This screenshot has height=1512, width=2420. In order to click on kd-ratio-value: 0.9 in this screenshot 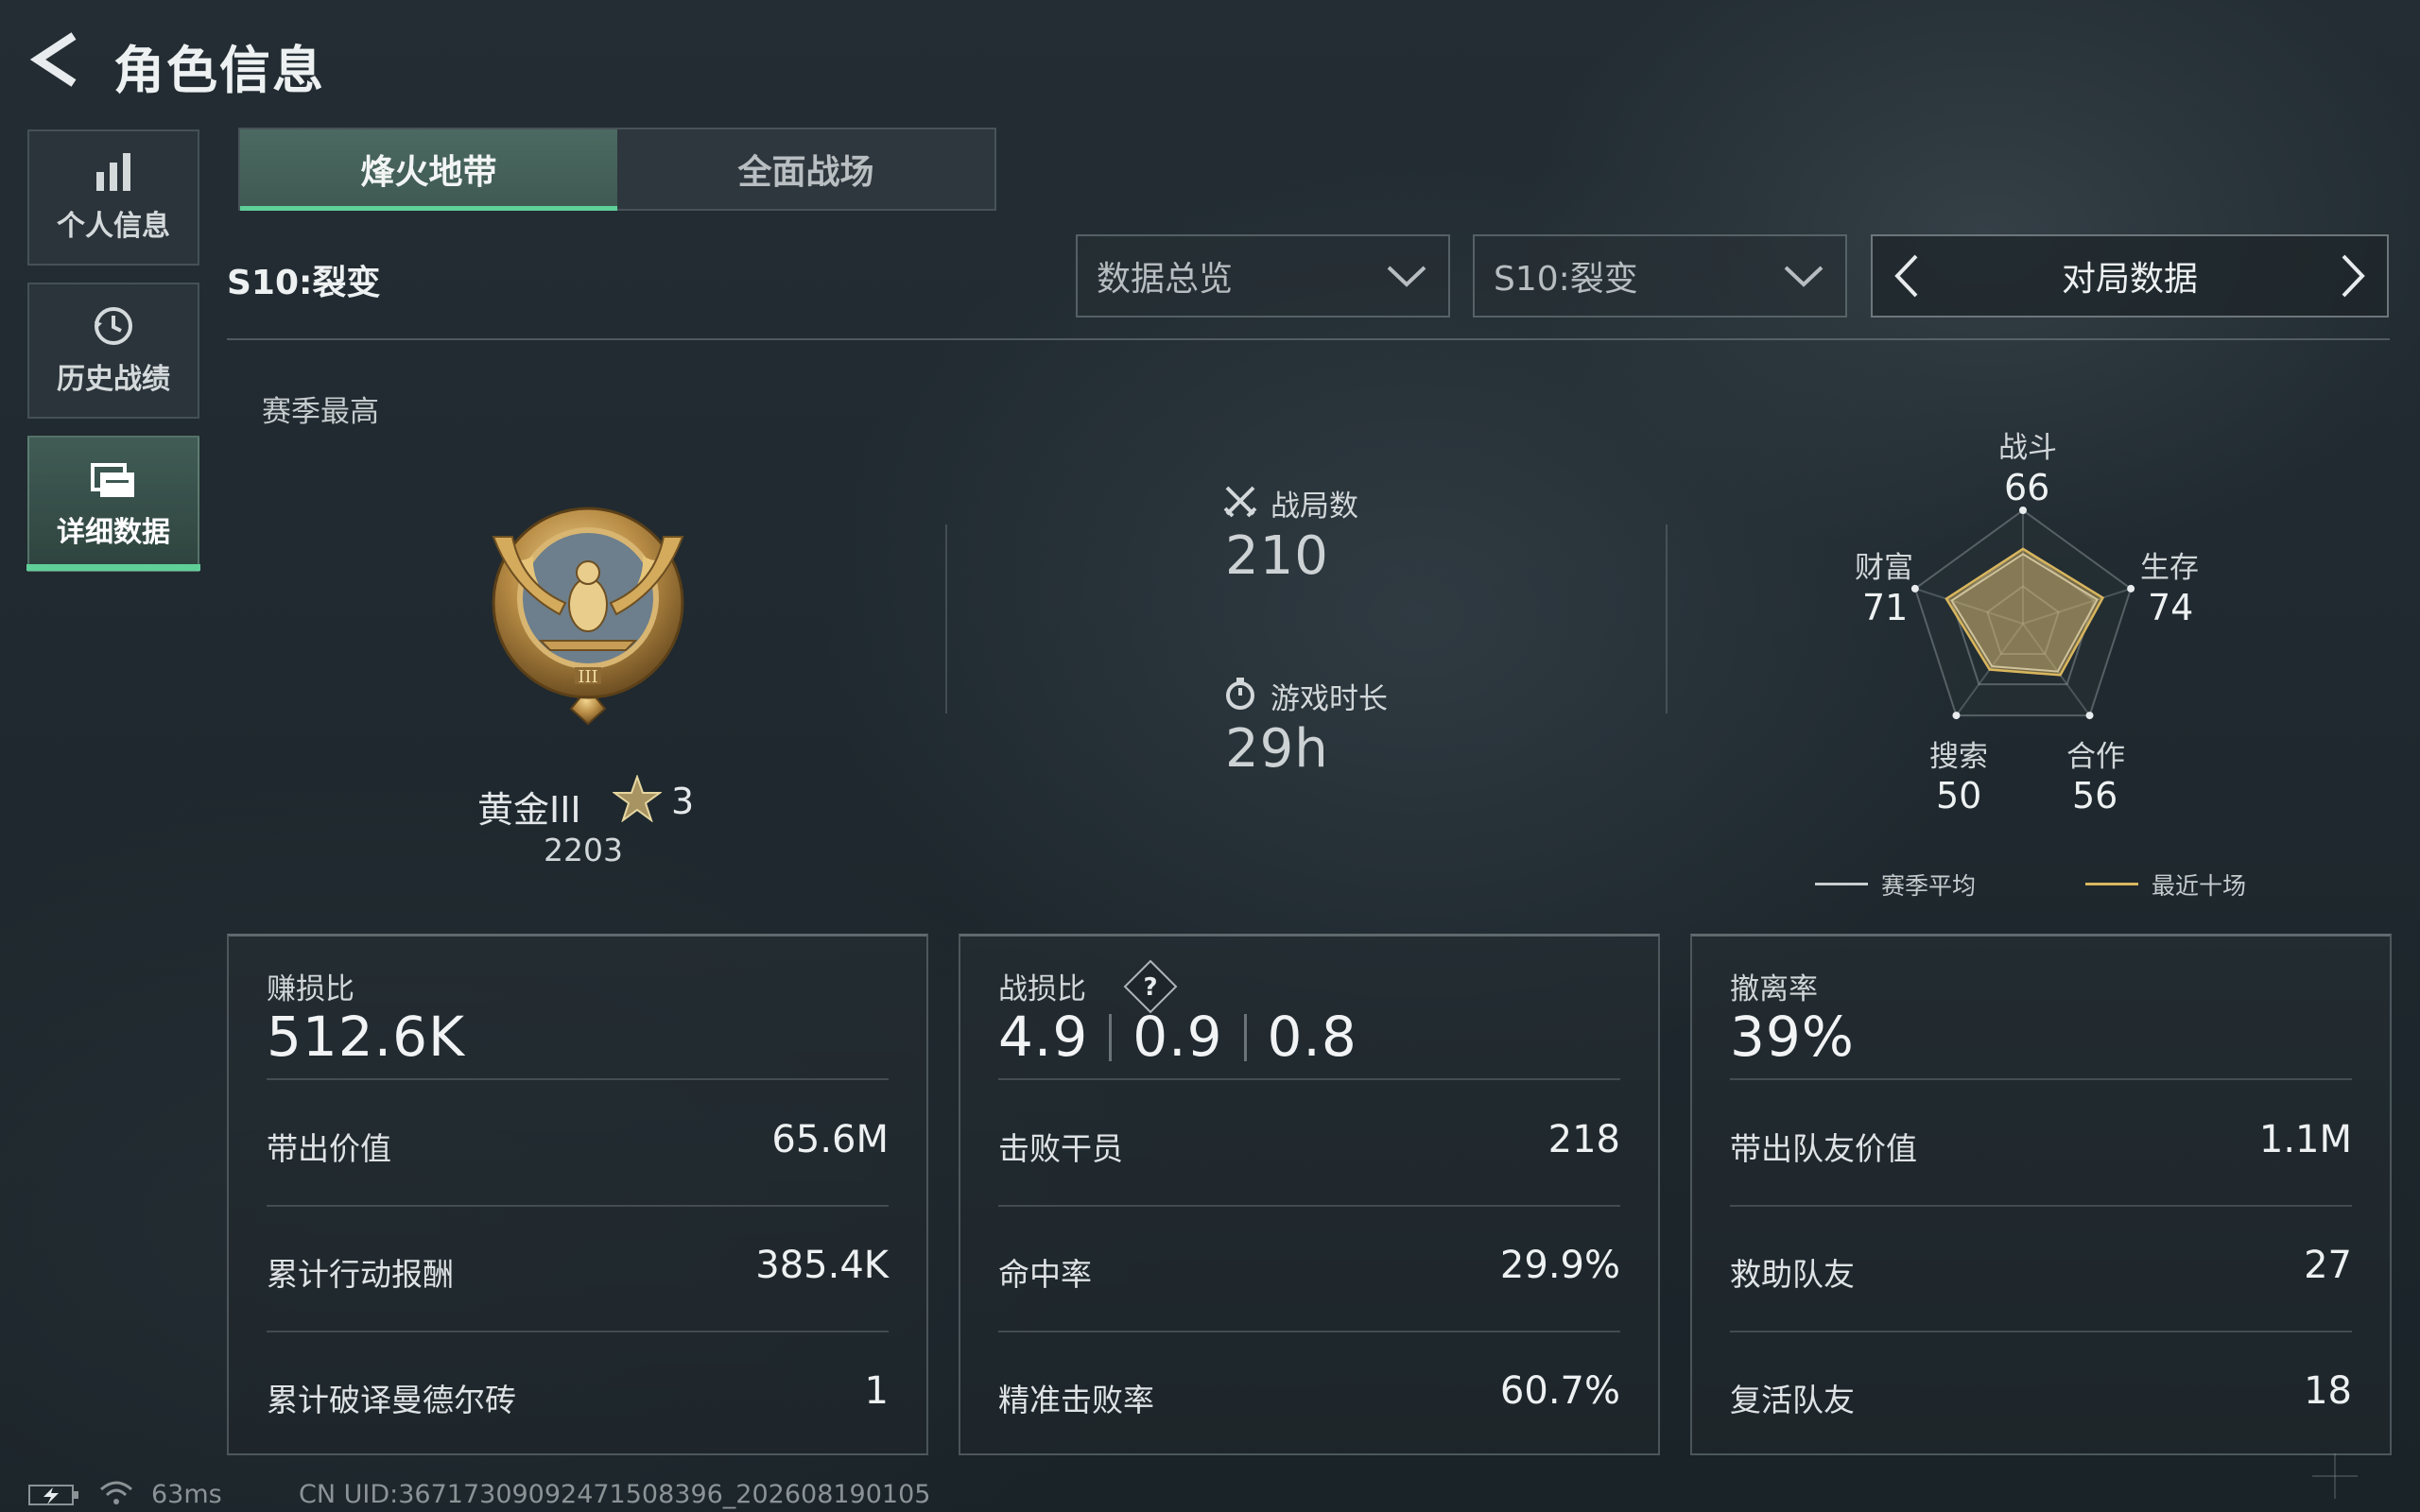, I will do `click(1177, 1037)`.